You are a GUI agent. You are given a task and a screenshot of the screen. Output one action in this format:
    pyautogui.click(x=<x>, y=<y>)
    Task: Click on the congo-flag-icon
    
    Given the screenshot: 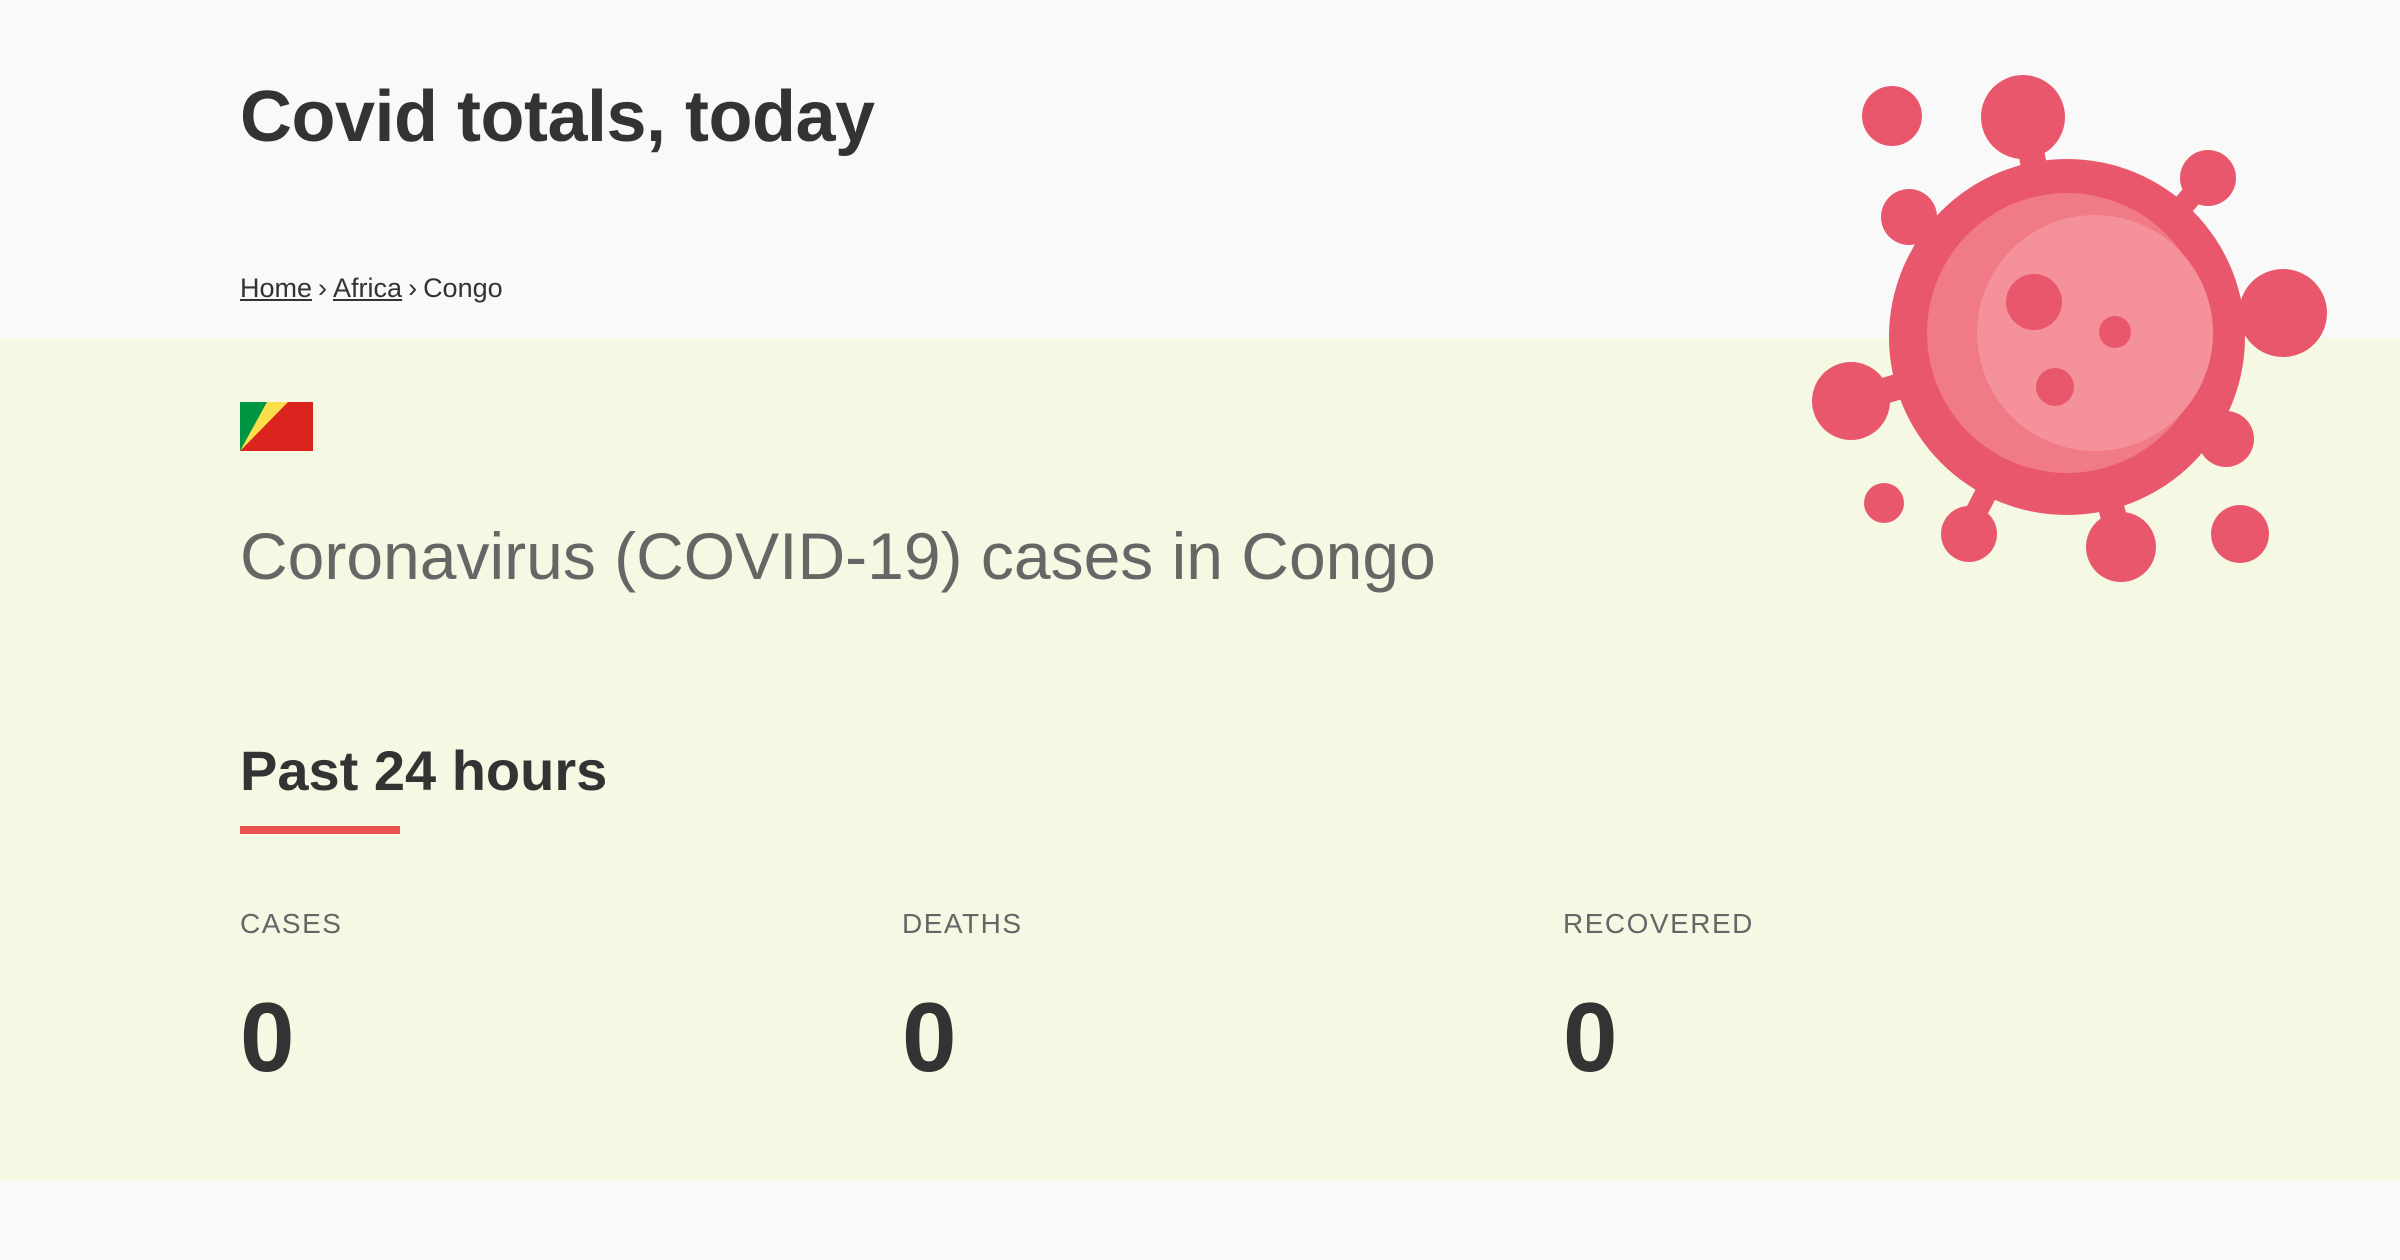 What is the action you would take?
    pyautogui.click(x=276, y=426)
    